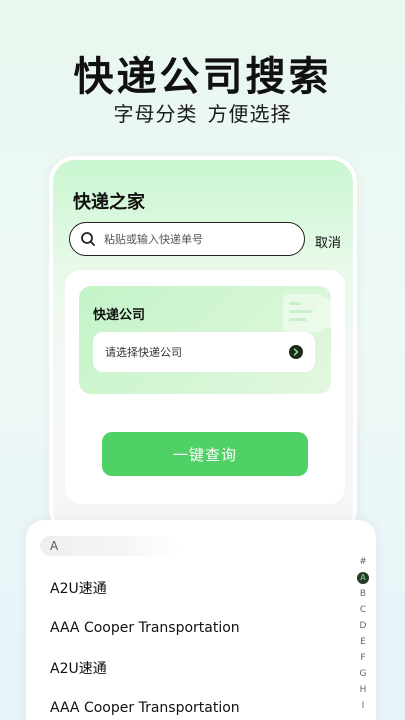 This screenshot has width=405, height=720. I want to click on index-letter: F, so click(362, 658).